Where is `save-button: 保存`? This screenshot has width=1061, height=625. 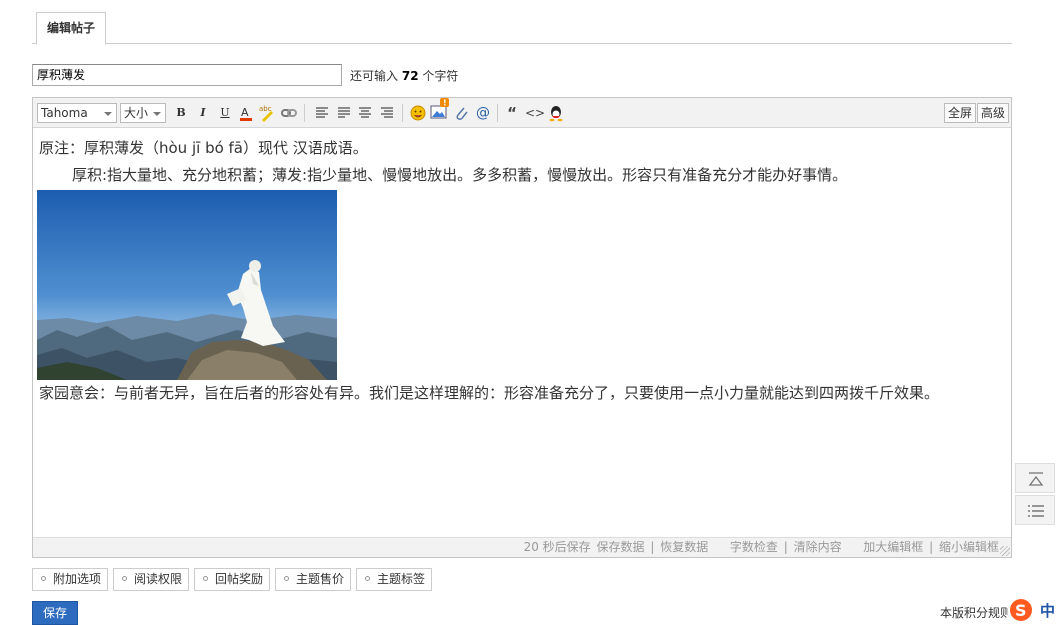
save-button: 保存 is located at coordinates (55, 613).